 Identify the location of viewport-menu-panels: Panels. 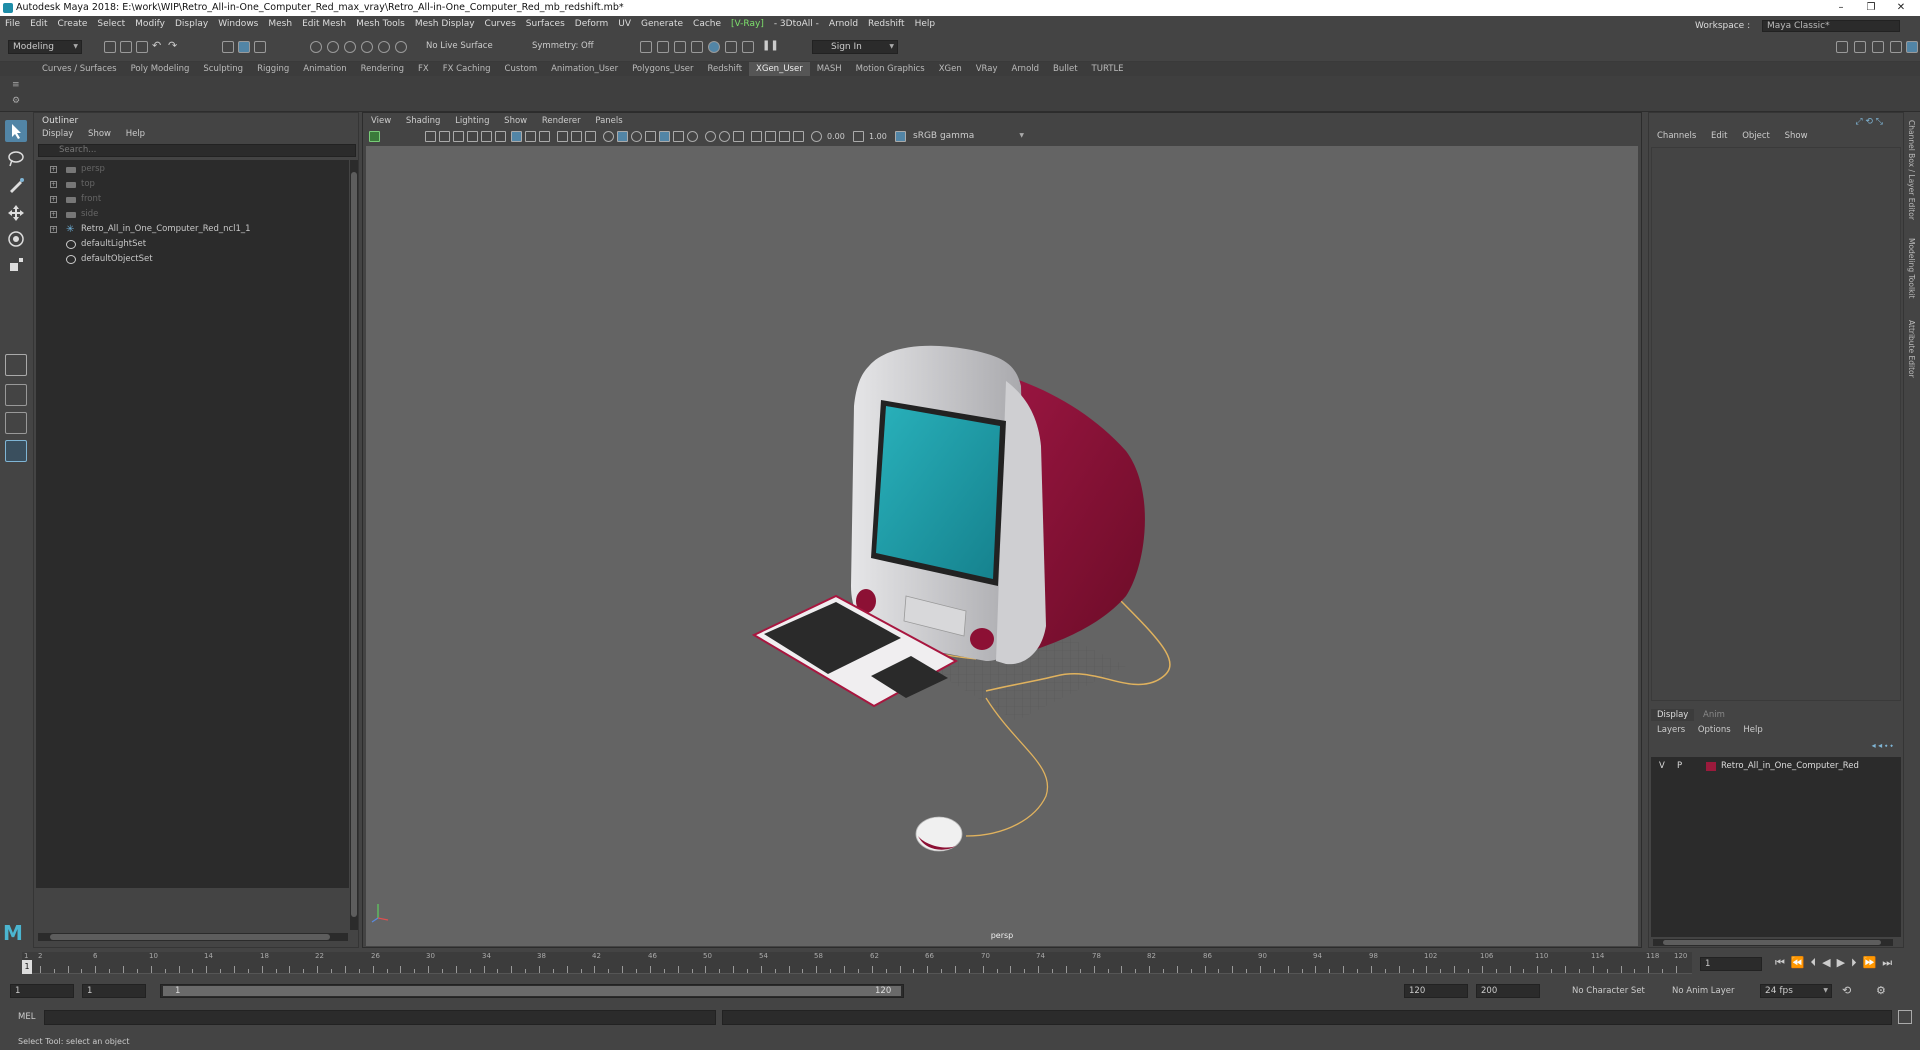
(608, 121).